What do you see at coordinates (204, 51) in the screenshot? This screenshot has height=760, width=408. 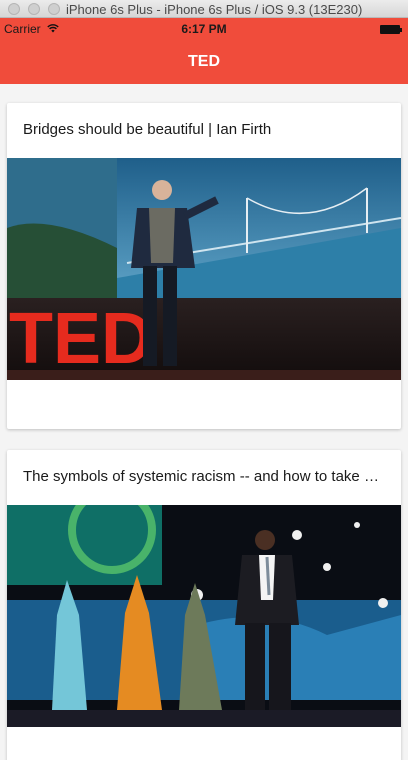 I see `app-header: Carrier 6:17 PM TED` at bounding box center [204, 51].